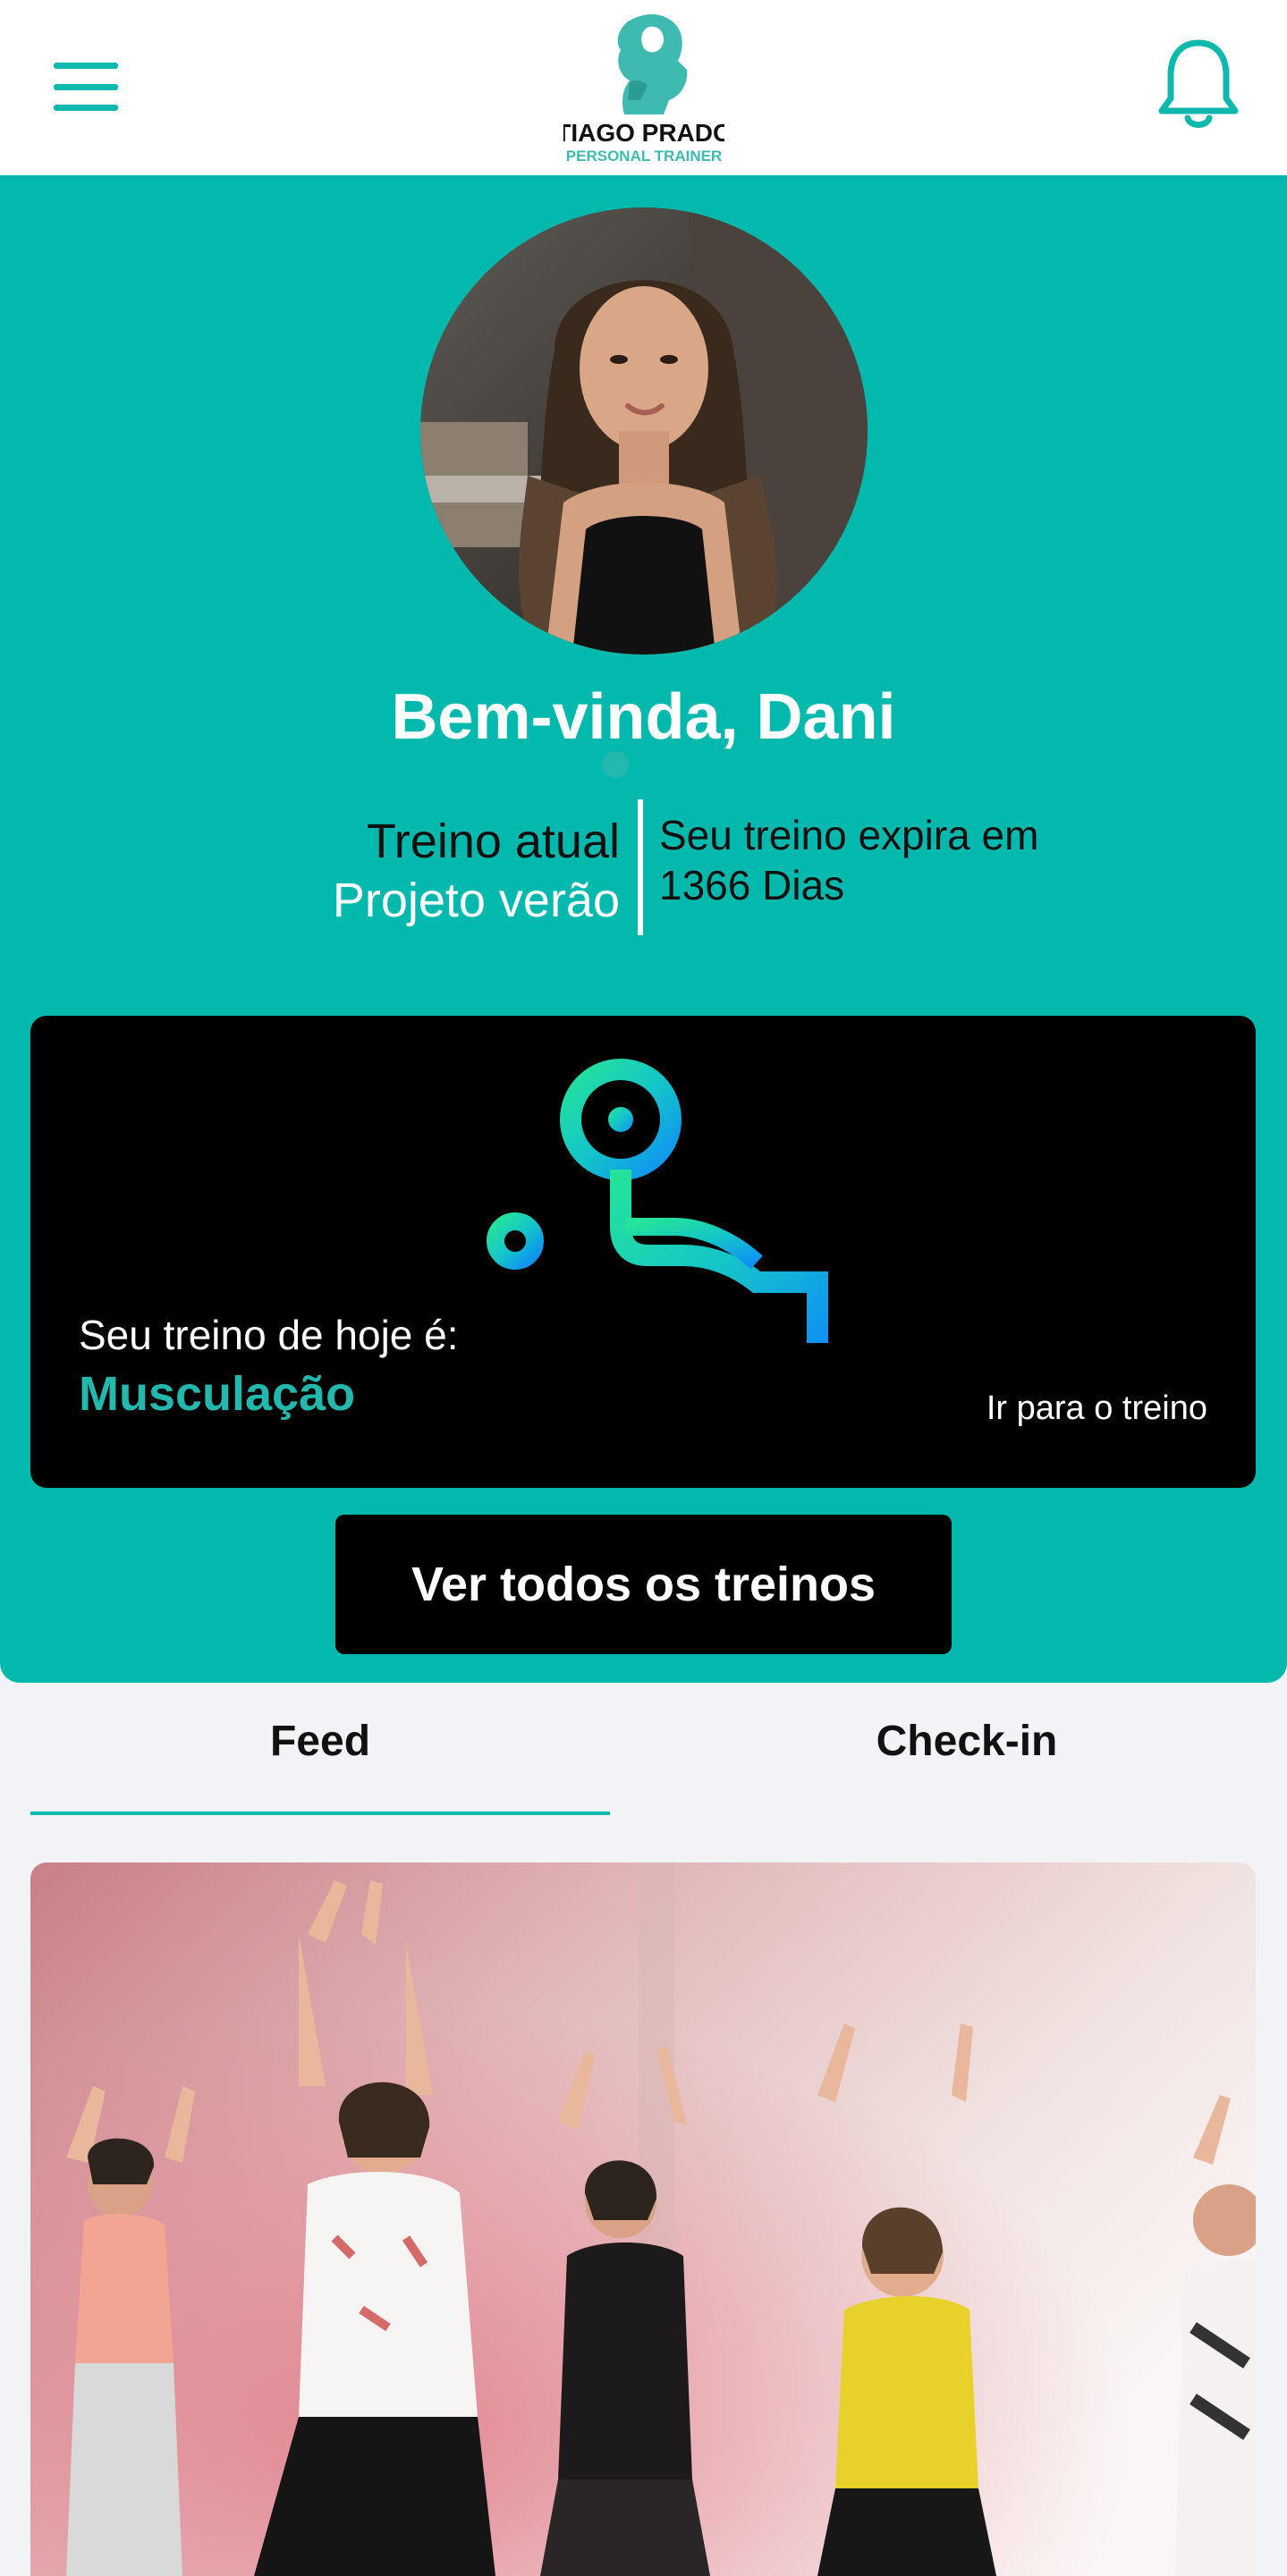 The width and height of the screenshot is (1287, 2576). I want to click on plan-expiry: Seu treino expira em 1366 Dias, so click(848, 860).